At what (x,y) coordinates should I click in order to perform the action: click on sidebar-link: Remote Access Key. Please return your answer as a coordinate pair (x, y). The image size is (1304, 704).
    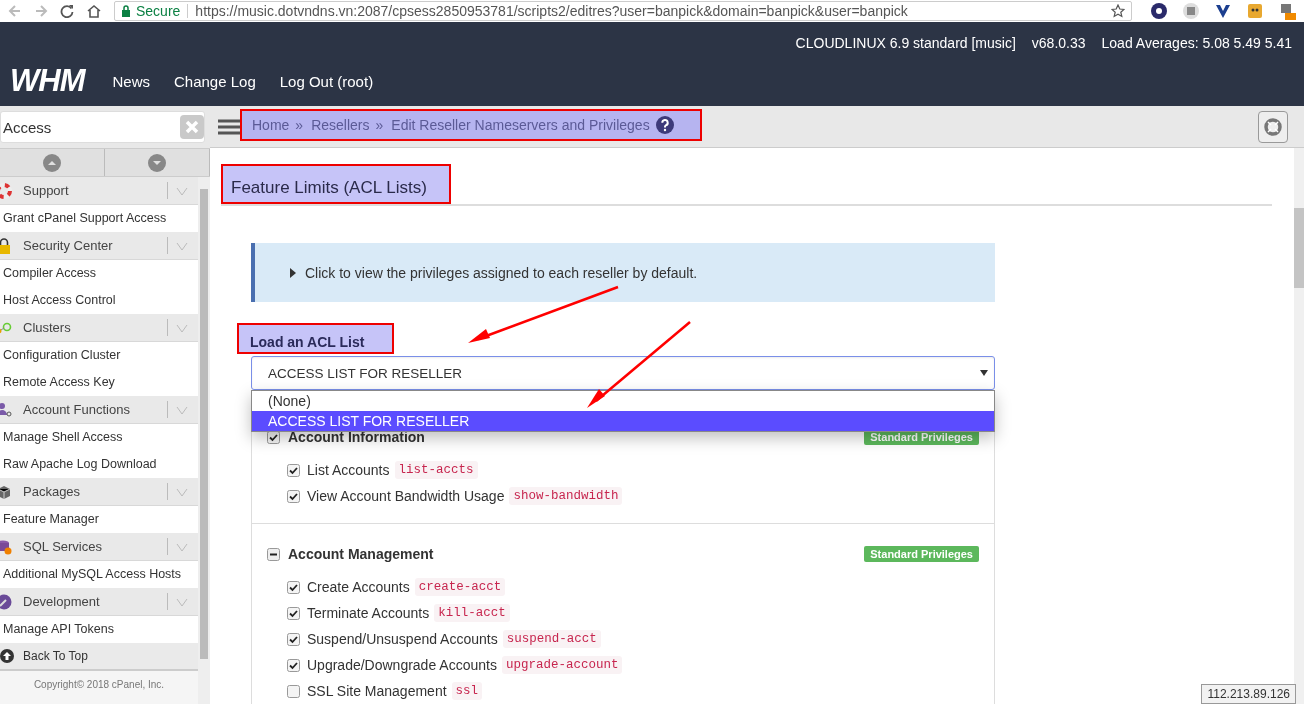
    Looking at the image, I should click on (99, 382).